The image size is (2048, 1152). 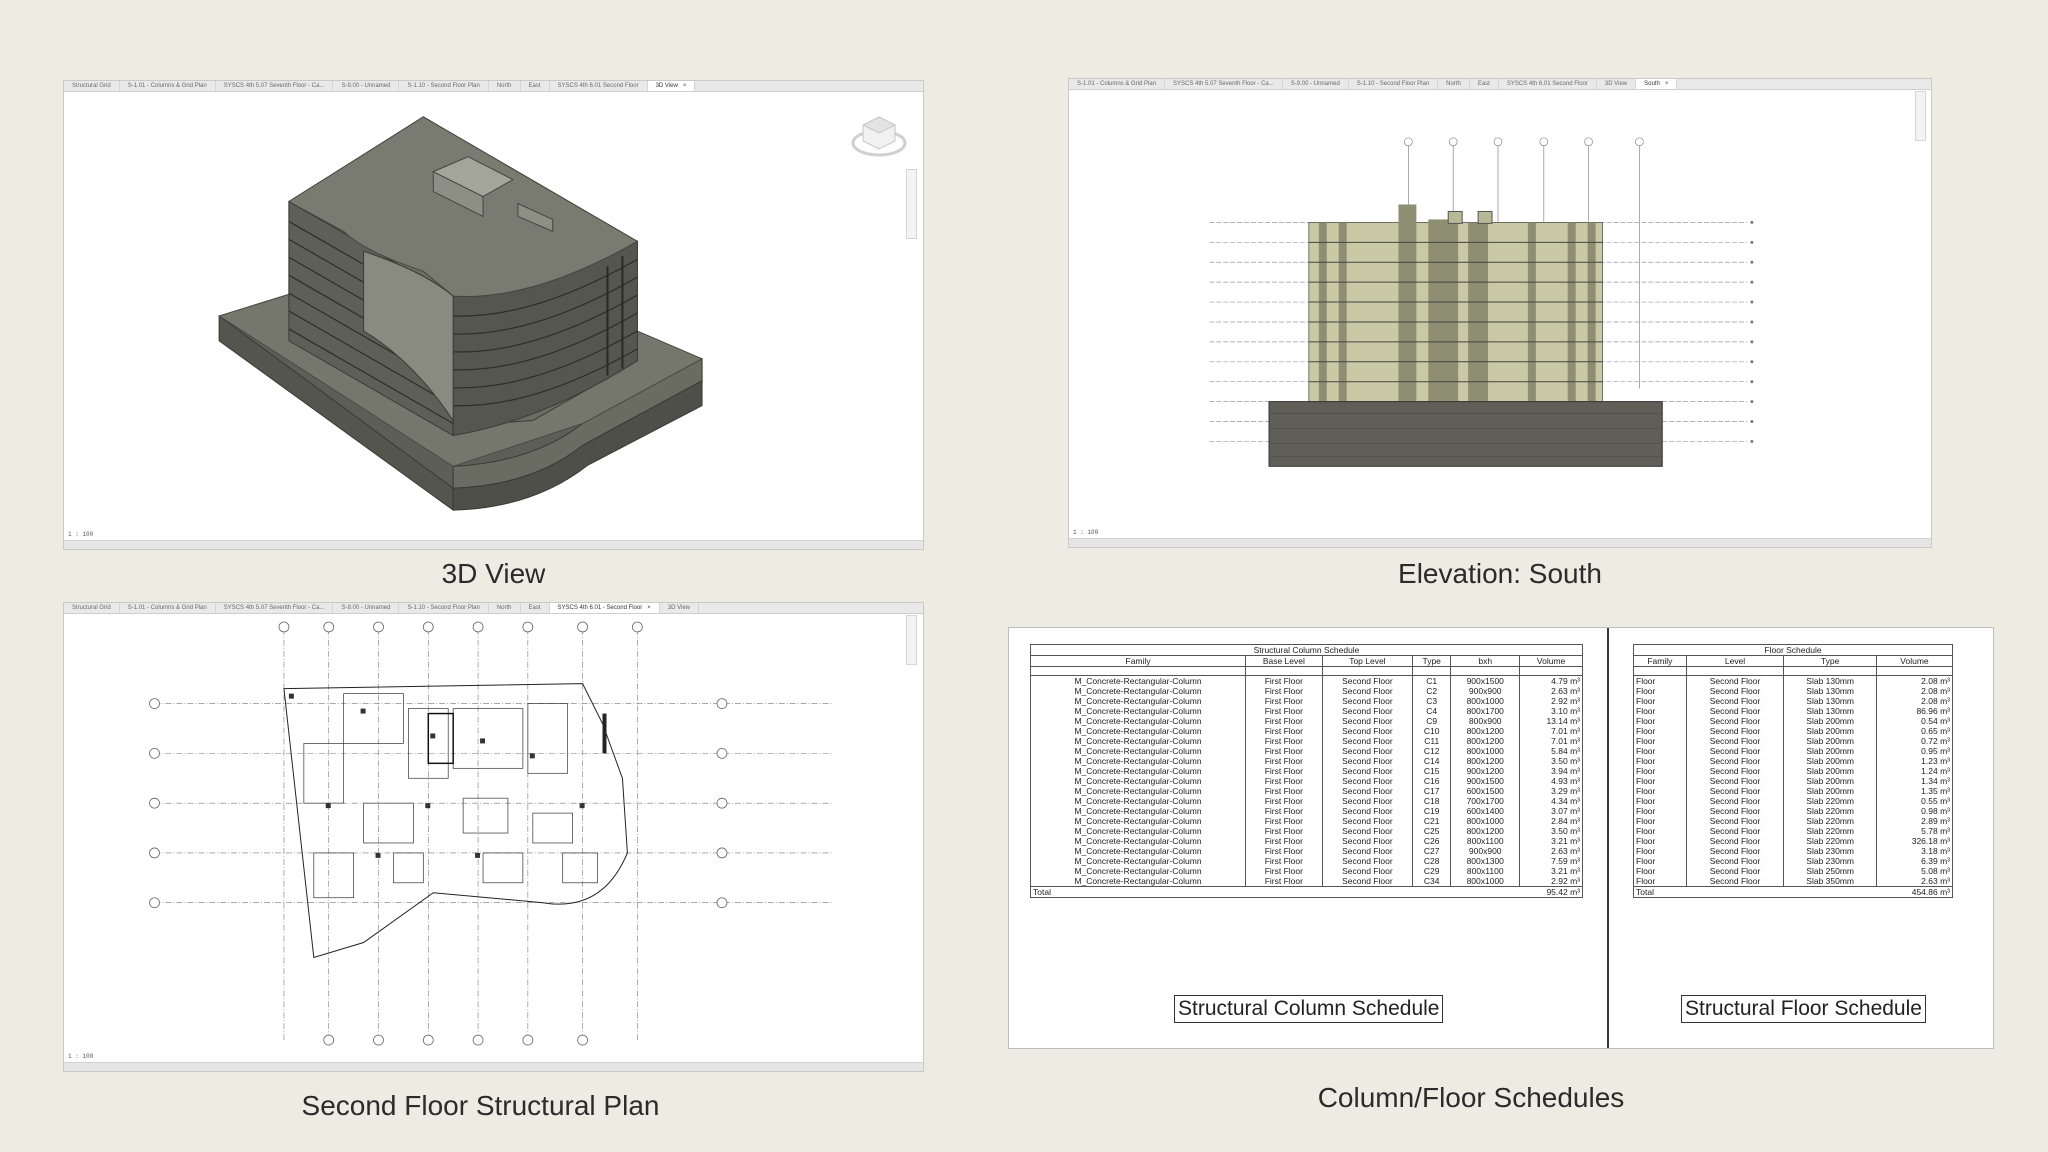 What do you see at coordinates (1914, 751) in the screenshot?
I see `table-cell: 0.95 m³` at bounding box center [1914, 751].